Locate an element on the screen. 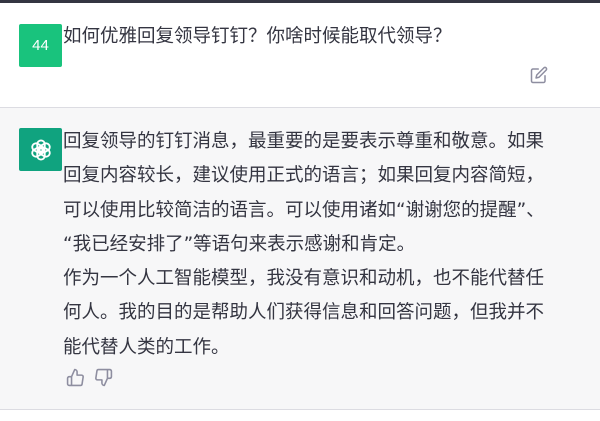 The image size is (600, 421). answer-line: 作为一个人工智能模型，我没有意识和动机，也不能代替任 is located at coordinates (304, 279).